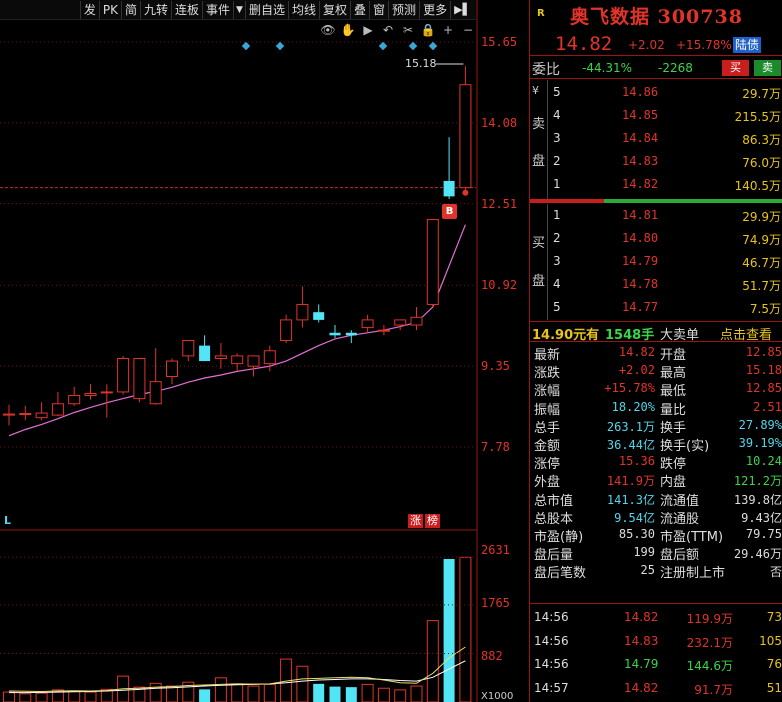 Image resolution: width=782 pixels, height=702 pixels. Describe the element at coordinates (641, 687) in the screenshot. I see `tick-price: 14.82` at that location.